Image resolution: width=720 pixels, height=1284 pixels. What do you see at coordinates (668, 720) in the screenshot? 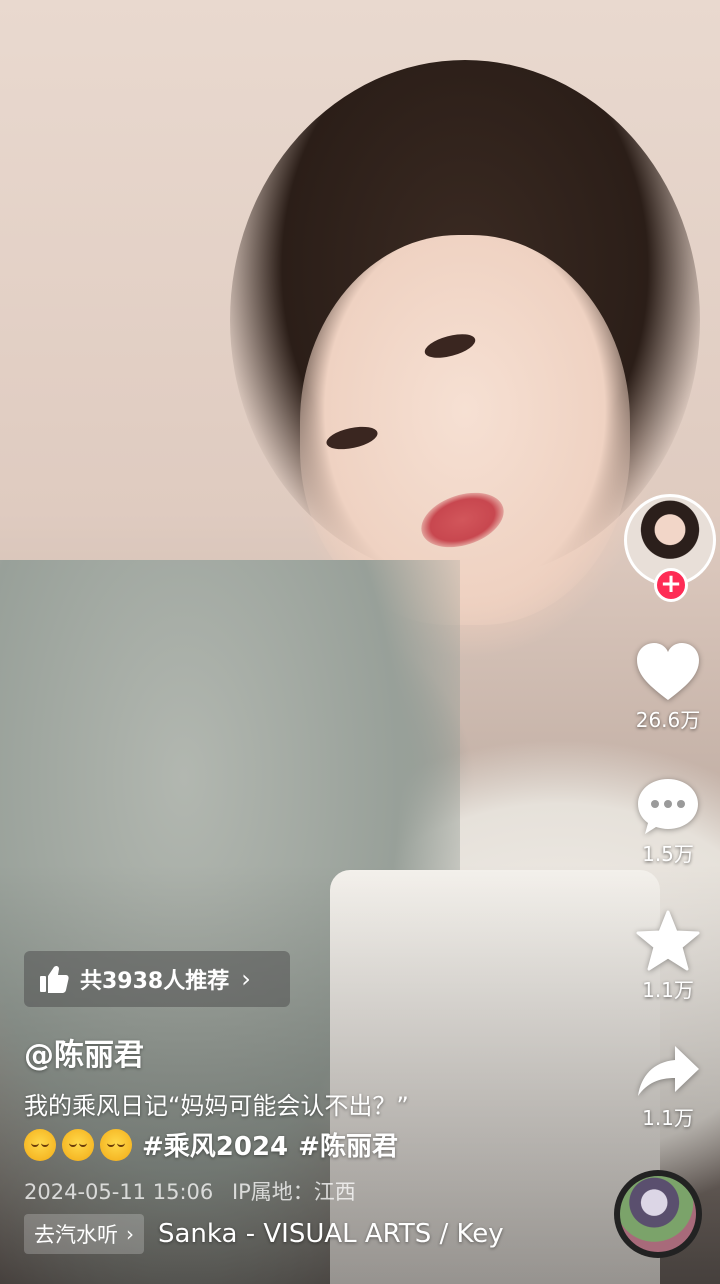
I see `like-count: 26.6万` at bounding box center [668, 720].